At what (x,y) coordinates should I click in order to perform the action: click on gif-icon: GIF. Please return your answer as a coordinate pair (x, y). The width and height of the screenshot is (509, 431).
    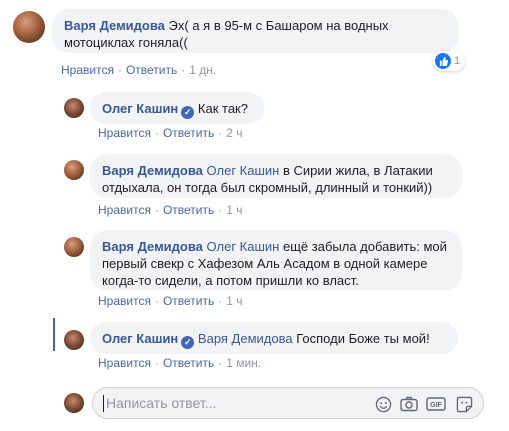
    Looking at the image, I should click on (436, 404).